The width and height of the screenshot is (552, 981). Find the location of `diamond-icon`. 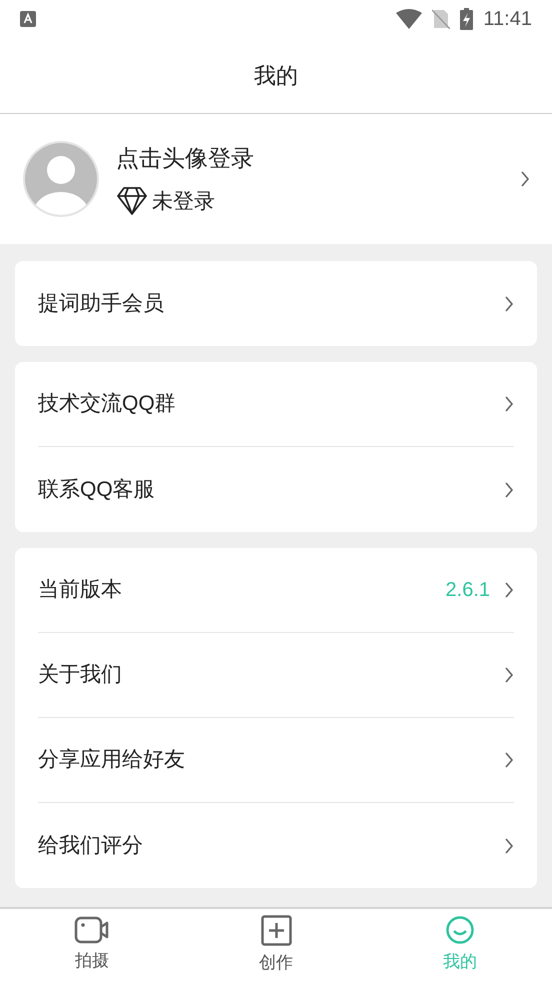

diamond-icon is located at coordinates (132, 201).